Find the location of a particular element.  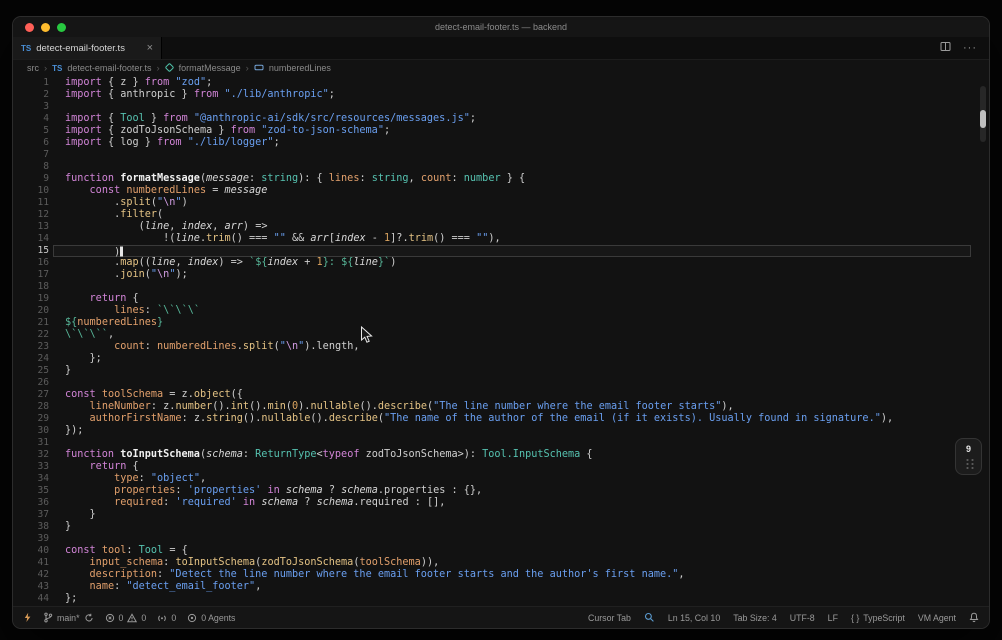

close-window-button is located at coordinates (29, 27).